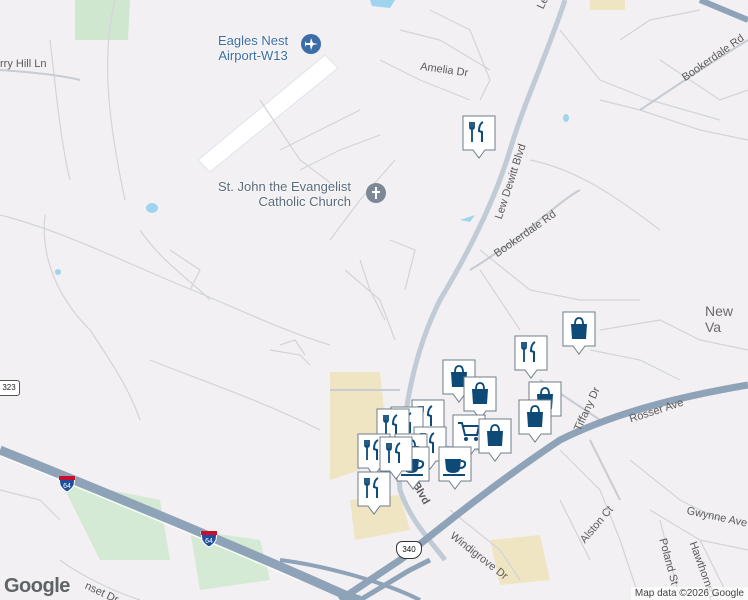 Image resolution: width=748 pixels, height=600 pixels. Describe the element at coordinates (37, 586) in the screenshot. I see `google-logo: Google` at that location.